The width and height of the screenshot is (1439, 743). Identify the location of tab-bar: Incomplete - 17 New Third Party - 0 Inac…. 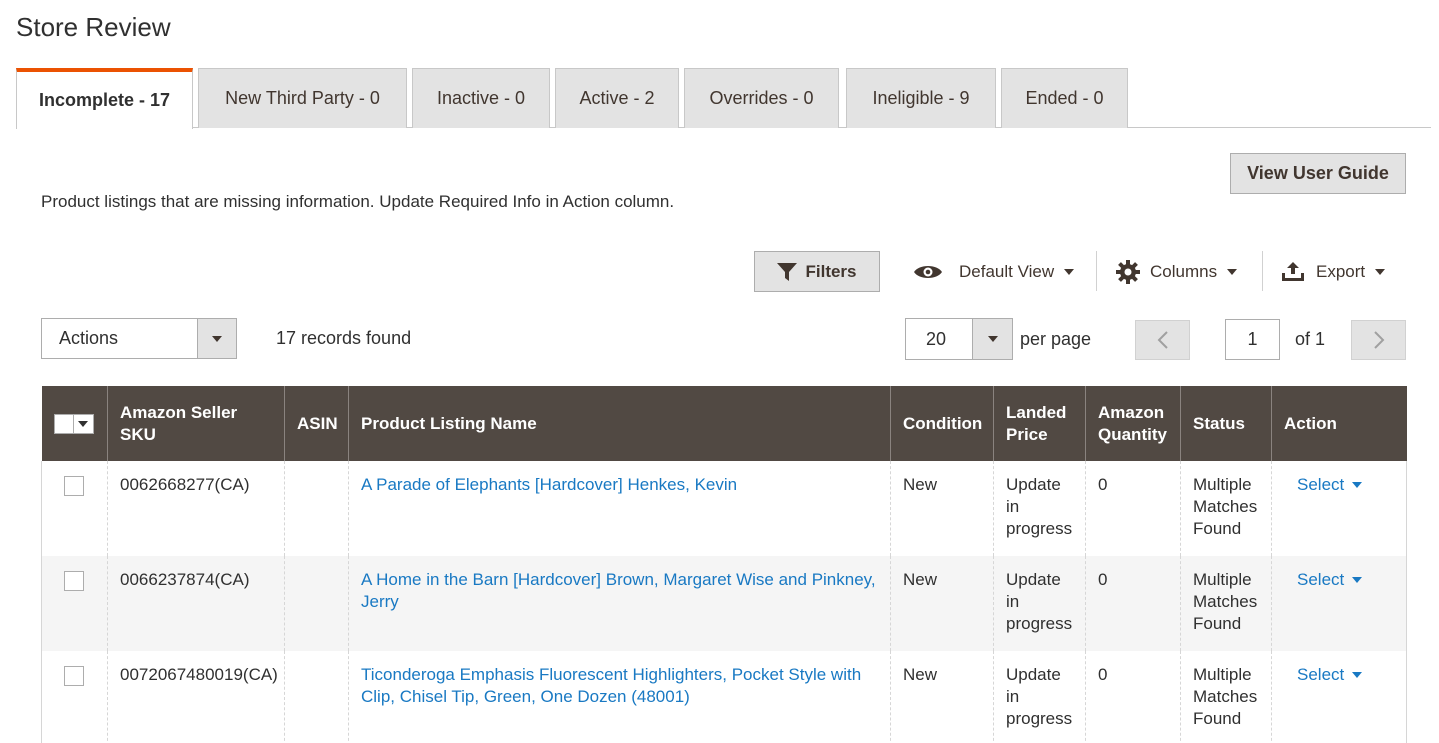
(723, 98).